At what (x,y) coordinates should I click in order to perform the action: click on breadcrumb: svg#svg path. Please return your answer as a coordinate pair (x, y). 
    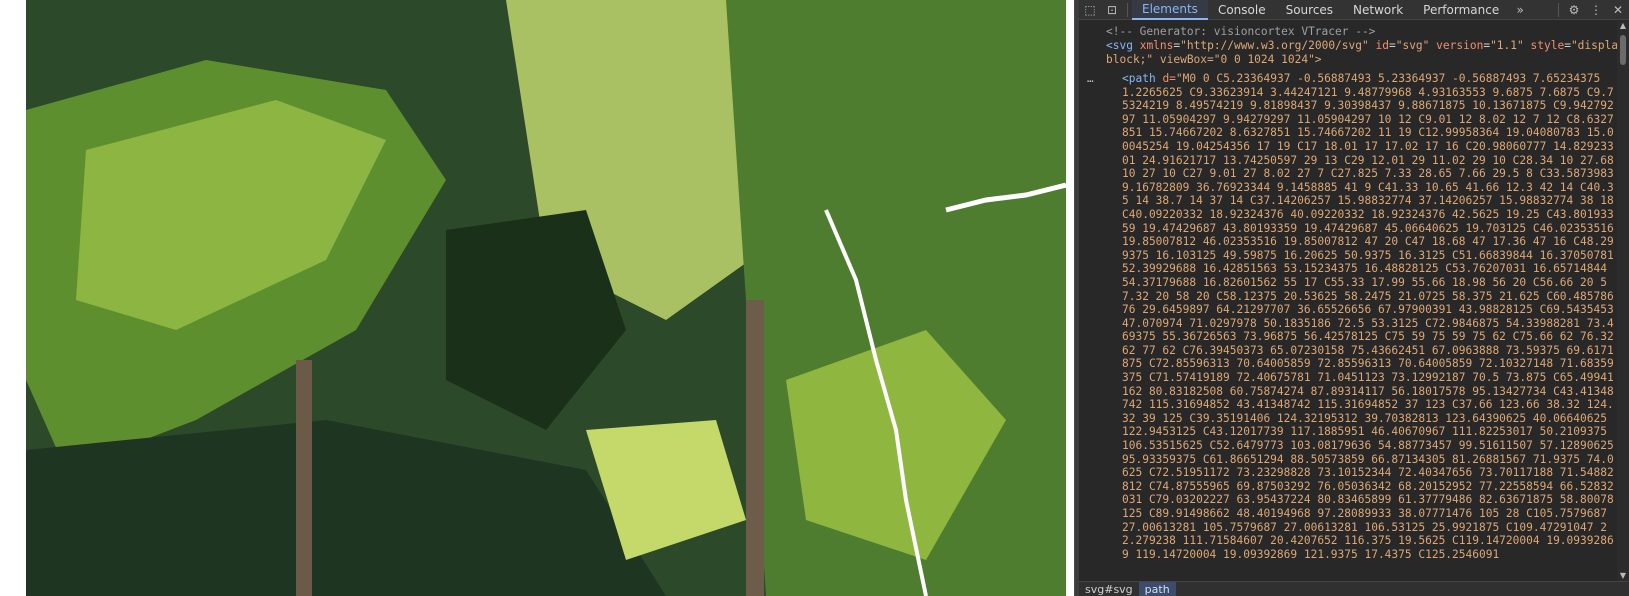
    Looking at the image, I should click on (1354, 588).